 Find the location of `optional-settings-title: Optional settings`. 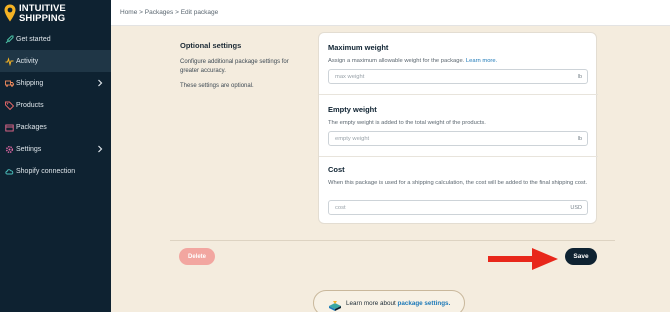

optional-settings-title: Optional settings is located at coordinates (211, 45).